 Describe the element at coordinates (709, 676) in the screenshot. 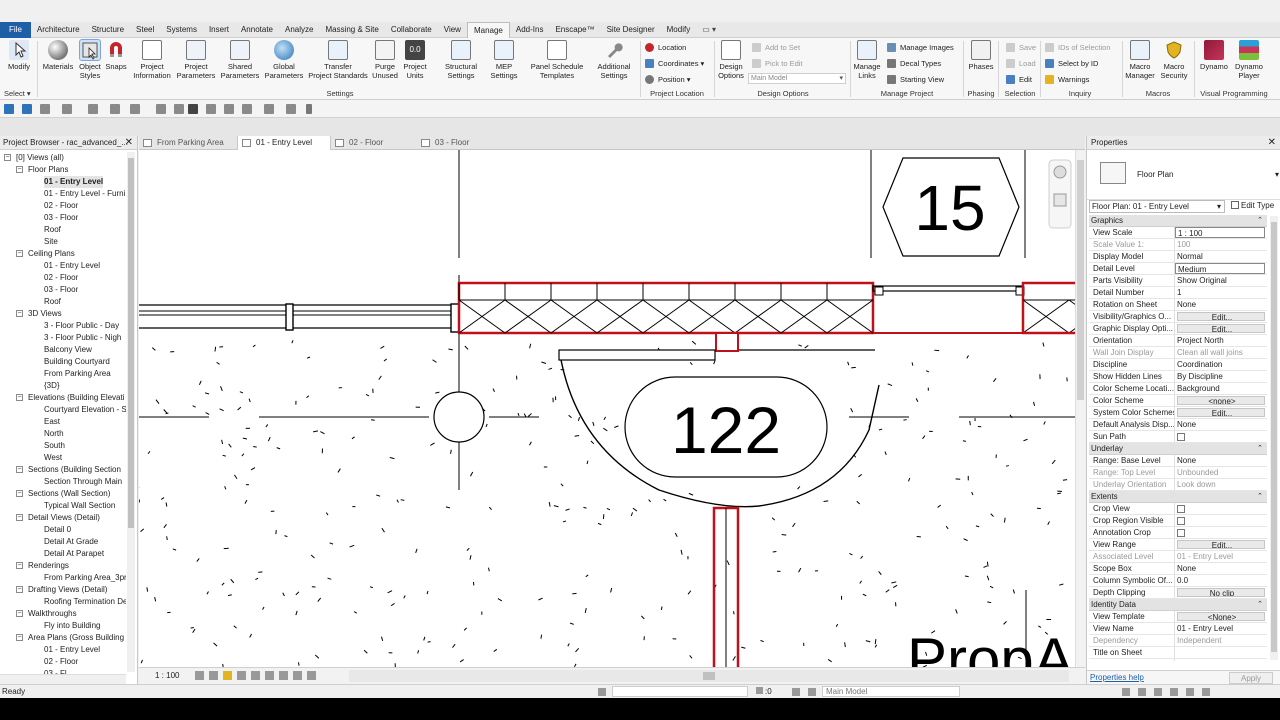

I see `canvas-hscrollbar` at that location.